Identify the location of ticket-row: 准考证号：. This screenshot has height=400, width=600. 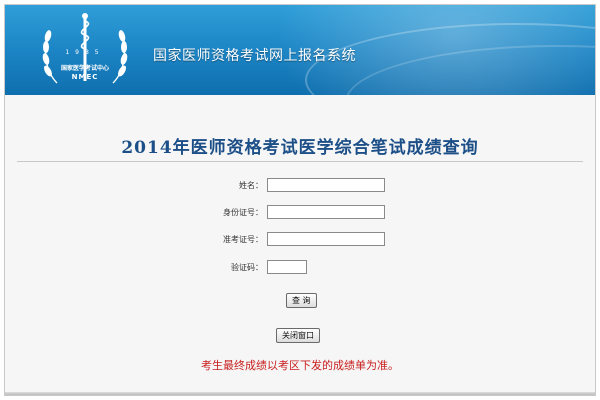
(300, 241).